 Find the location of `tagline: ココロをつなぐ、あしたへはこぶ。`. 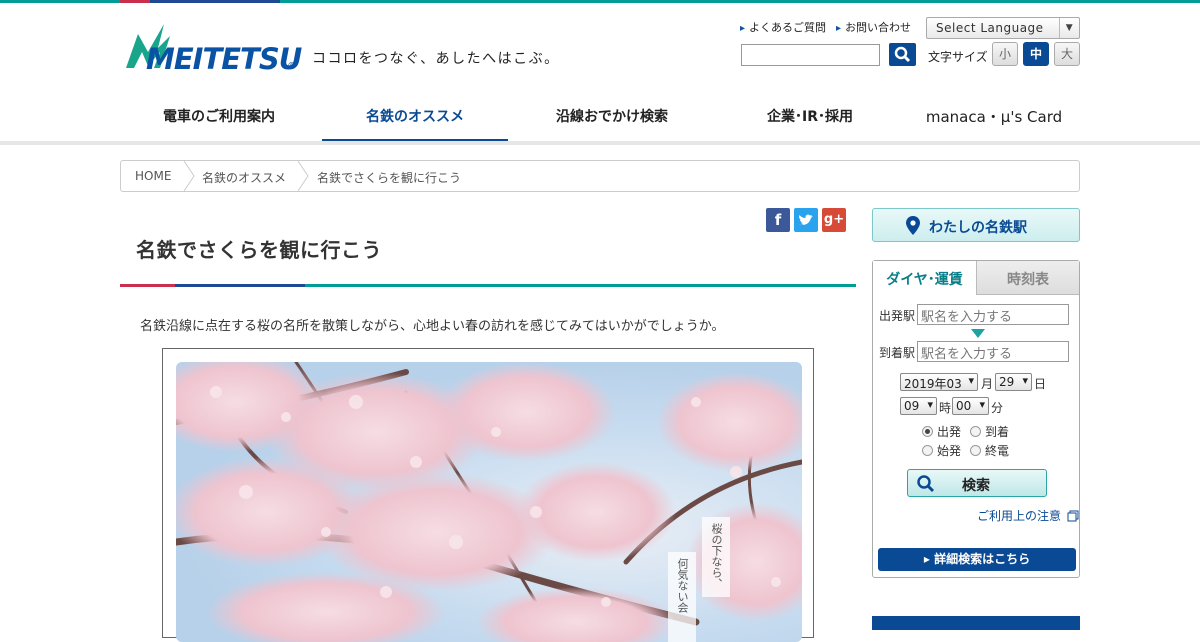

tagline: ココロをつなぐ、あしたへはこぶ。 is located at coordinates (436, 59).